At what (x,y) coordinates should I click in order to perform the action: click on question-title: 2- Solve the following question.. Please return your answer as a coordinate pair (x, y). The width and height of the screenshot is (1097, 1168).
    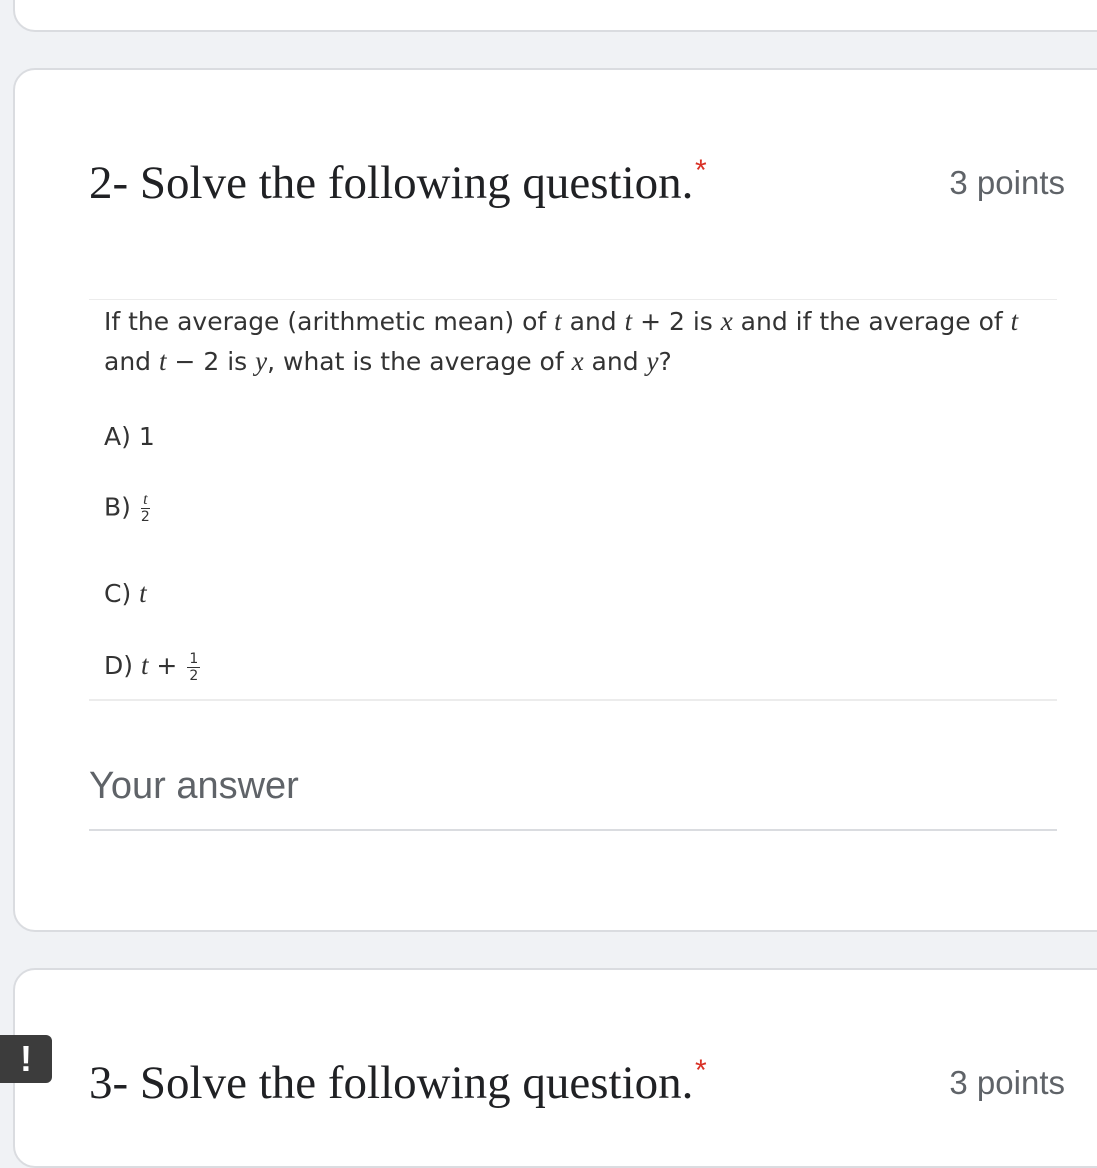
    Looking at the image, I should click on (391, 183).